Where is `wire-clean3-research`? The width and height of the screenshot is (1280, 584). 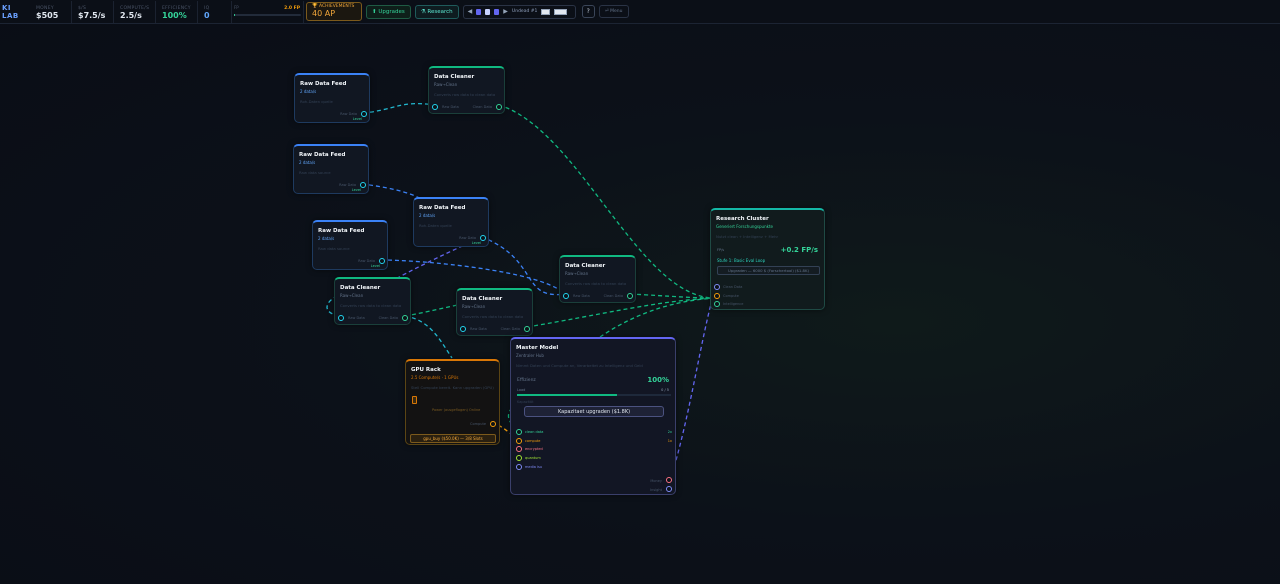
wire-clean3-research is located at coordinates (673, 296).